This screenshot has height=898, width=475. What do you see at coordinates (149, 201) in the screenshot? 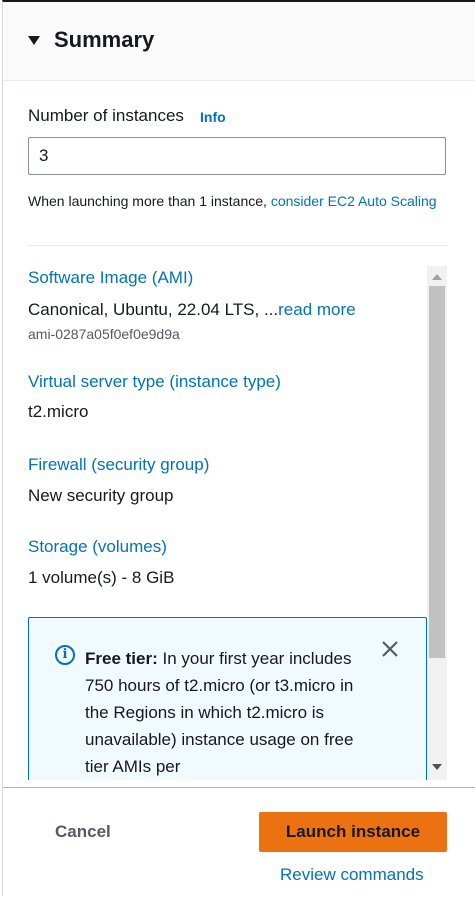
I see `hint-text: When launching more than 1 instance,` at bounding box center [149, 201].